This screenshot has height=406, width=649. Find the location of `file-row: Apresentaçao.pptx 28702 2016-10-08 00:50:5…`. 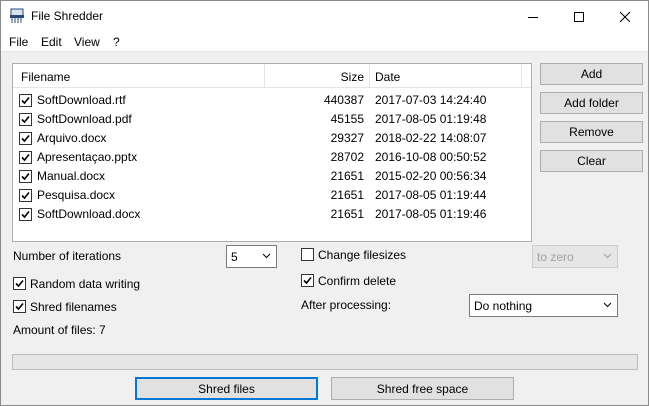

file-row: Apresentaçao.pptx 28702 2016-10-08 00:50:5… is located at coordinates (272, 157).